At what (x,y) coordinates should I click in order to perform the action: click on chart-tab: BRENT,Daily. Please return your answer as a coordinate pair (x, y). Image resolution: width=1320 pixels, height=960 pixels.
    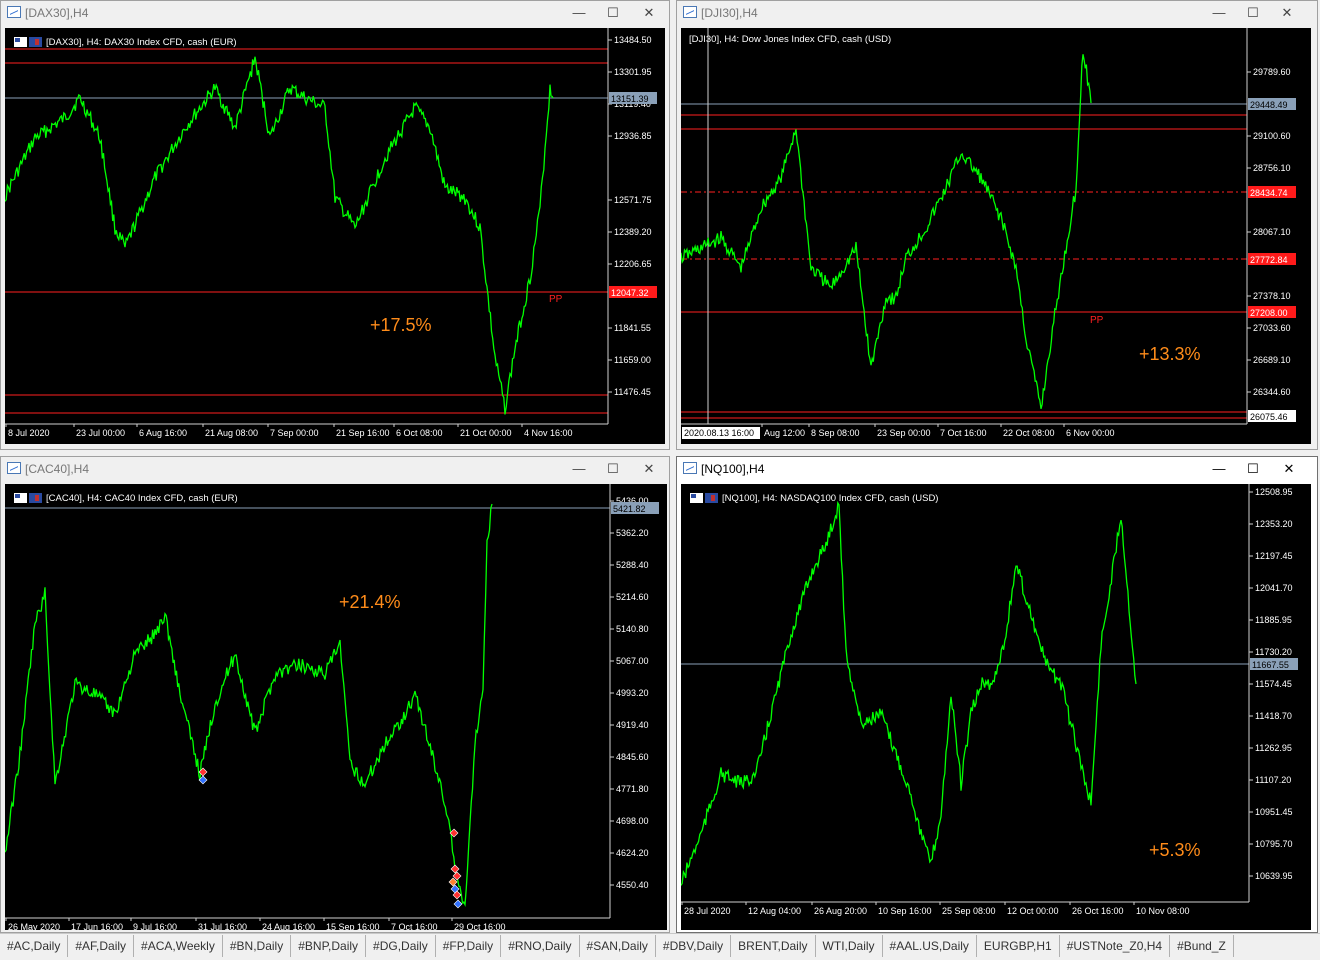
    Looking at the image, I should click on (773, 946).